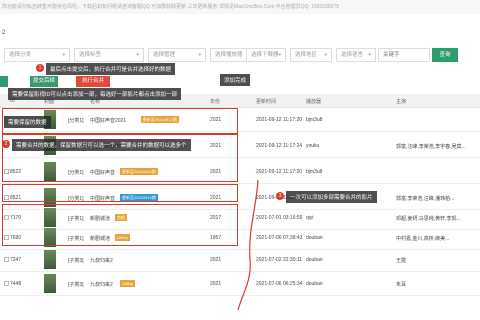 The height and width of the screenshot is (320, 480). I want to click on left-action-button, so click(4, 81).